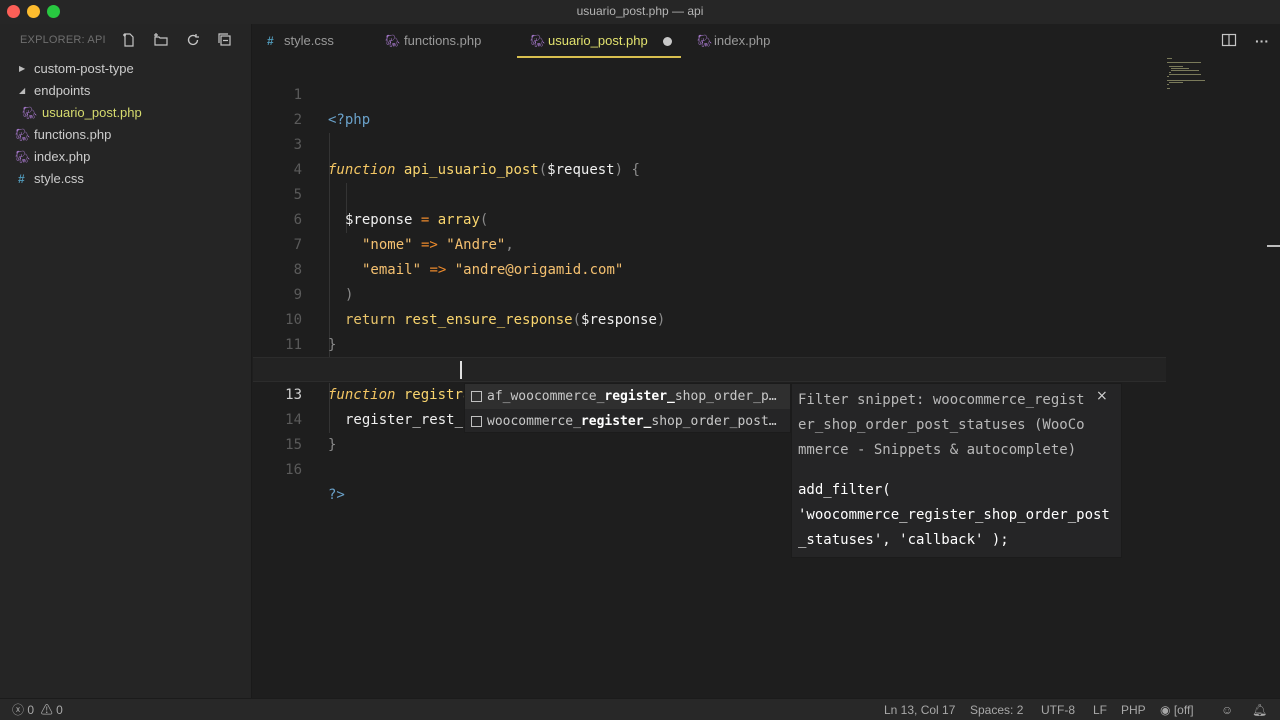 The image size is (1280, 720). Describe the element at coordinates (766, 330) in the screenshot. I see `code-line: 11` at that location.